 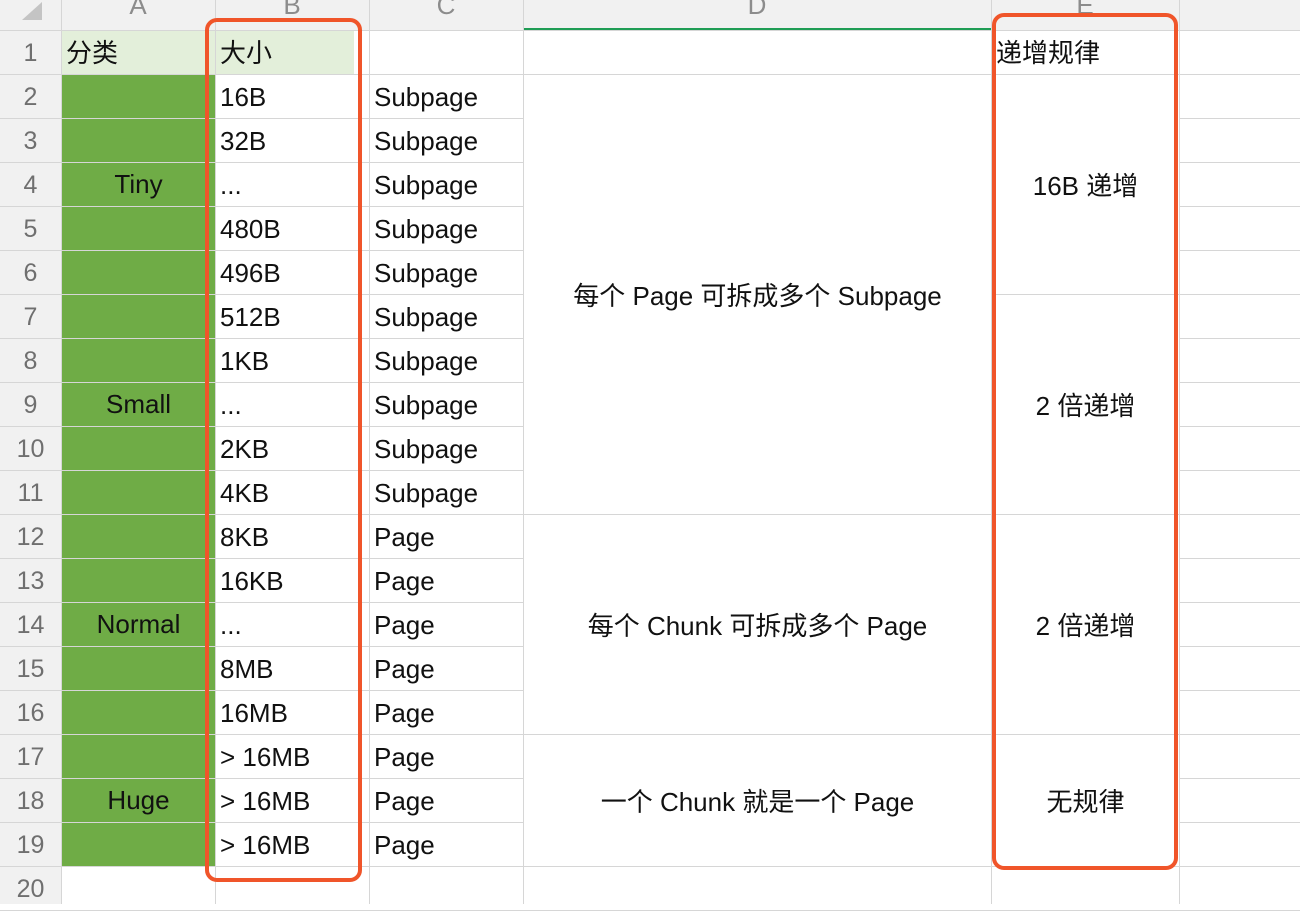 What do you see at coordinates (1085, 15) in the screenshot?
I see `column-header-e: E` at bounding box center [1085, 15].